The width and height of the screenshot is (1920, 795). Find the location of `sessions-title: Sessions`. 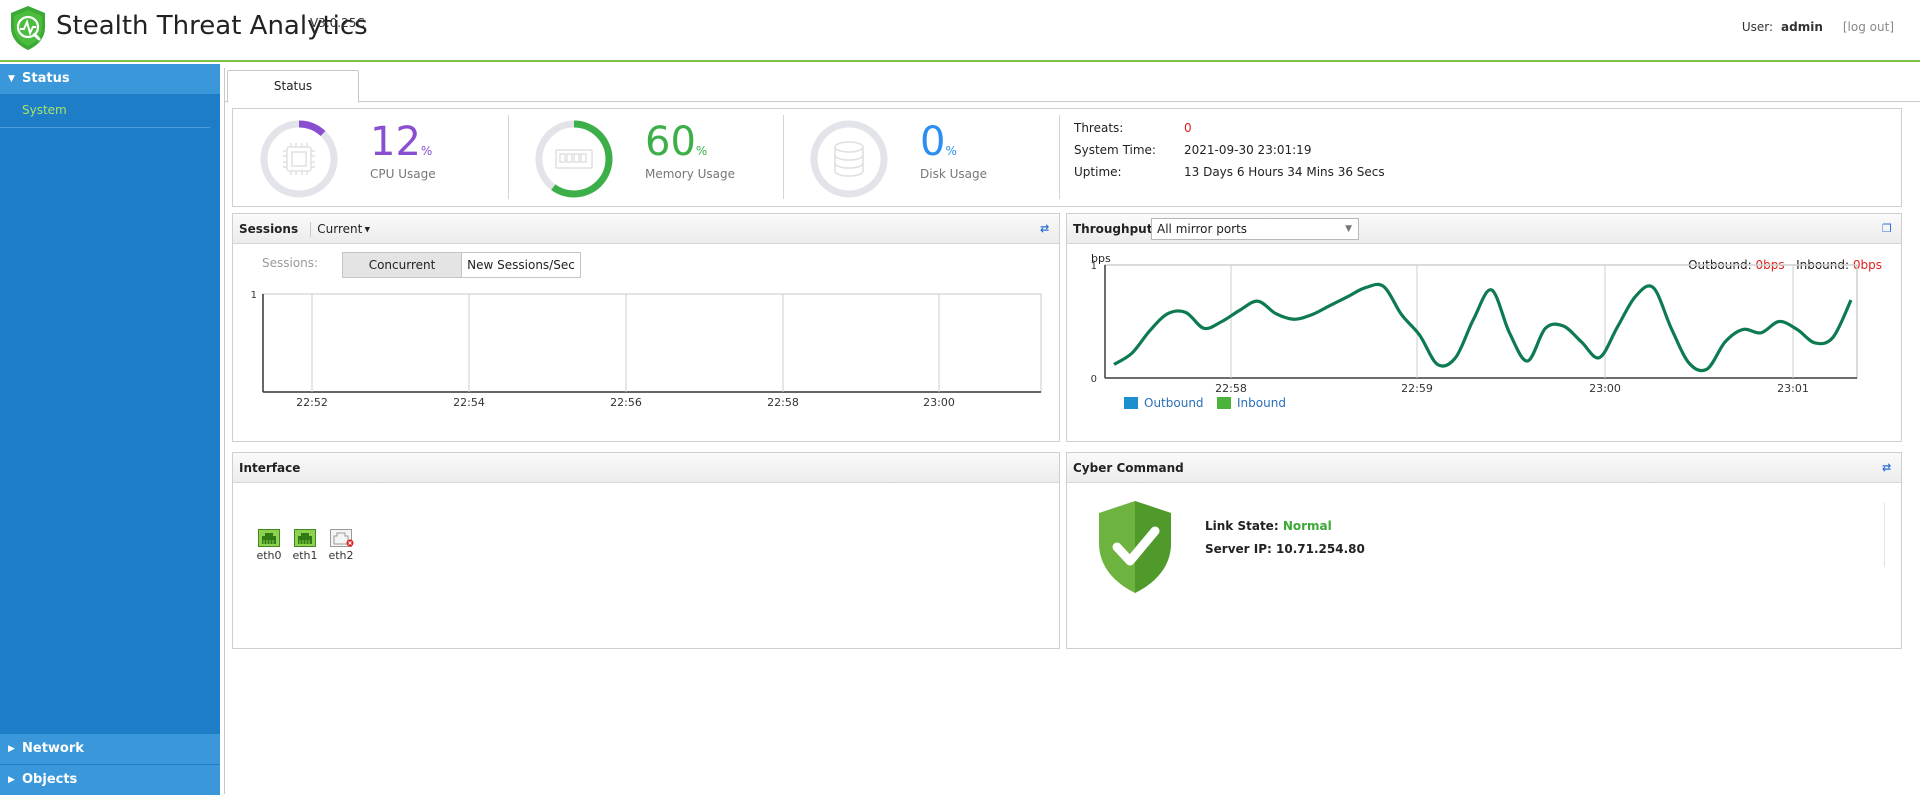

sessions-title: Sessions is located at coordinates (269, 229).